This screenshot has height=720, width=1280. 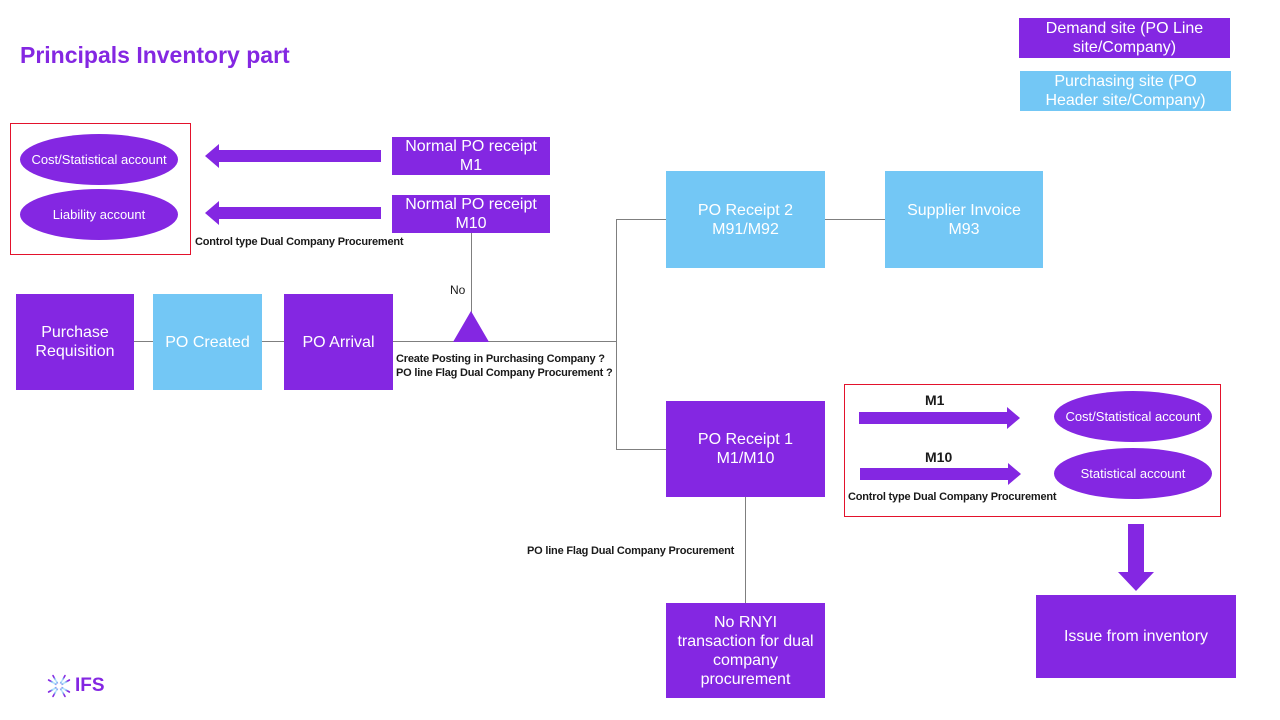 I want to click on decision-no-label: No, so click(x=458, y=290).